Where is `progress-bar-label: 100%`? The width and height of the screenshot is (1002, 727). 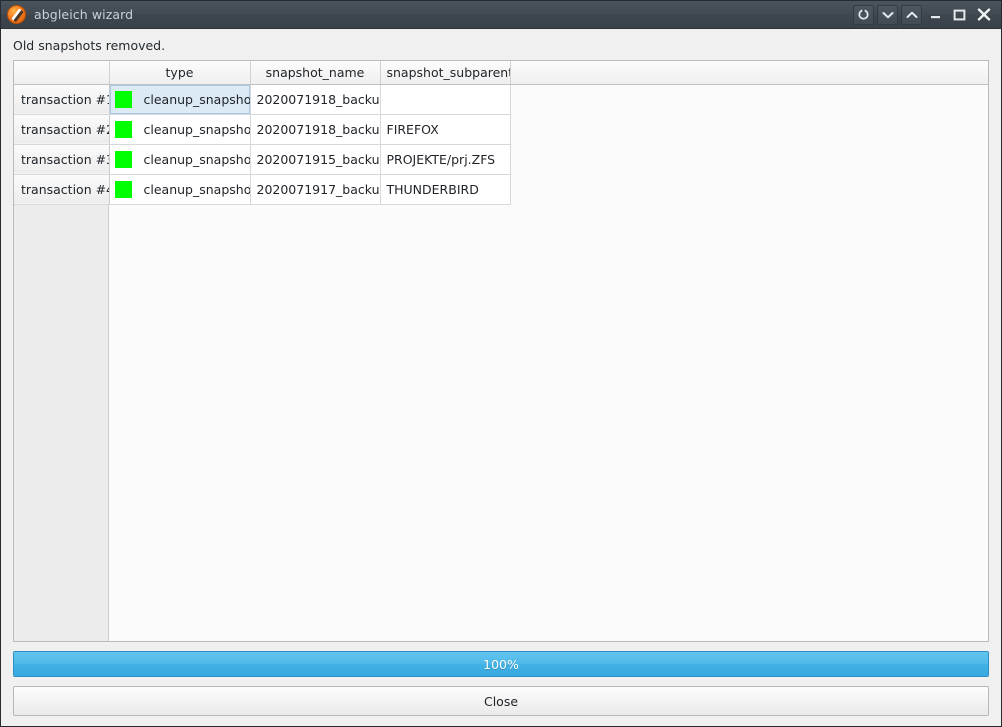
progress-bar-label: 100% is located at coordinates (501, 664).